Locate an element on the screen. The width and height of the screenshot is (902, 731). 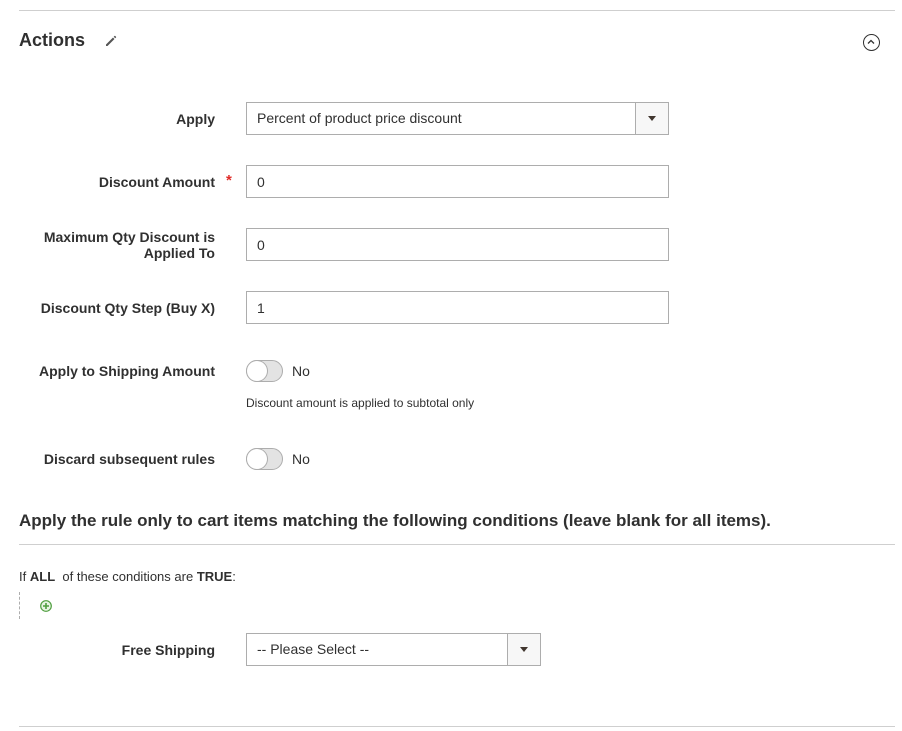
apply-shipping-toggle is located at coordinates (264, 371).